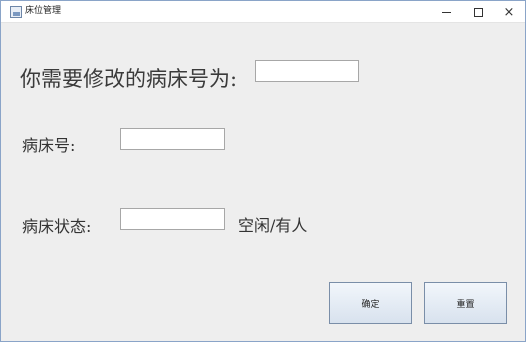 This screenshot has width=526, height=342. I want to click on bed-status-input, so click(172, 219).